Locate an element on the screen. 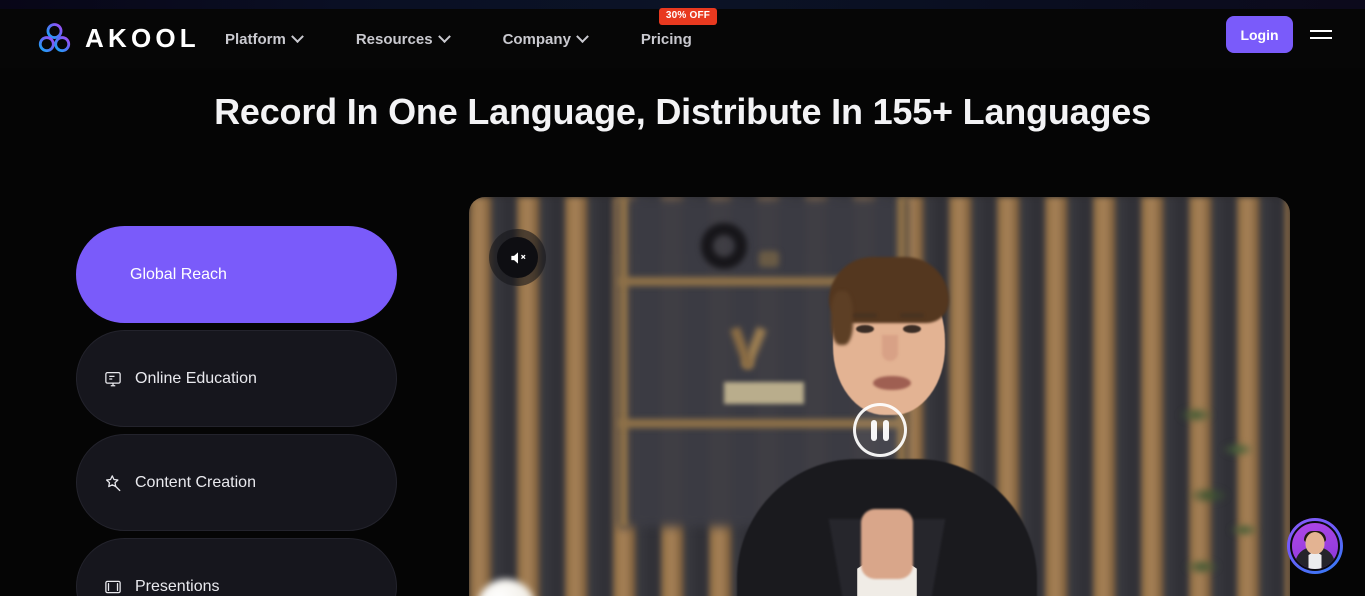  feature-item-online-education: Online Education is located at coordinates (236, 378).